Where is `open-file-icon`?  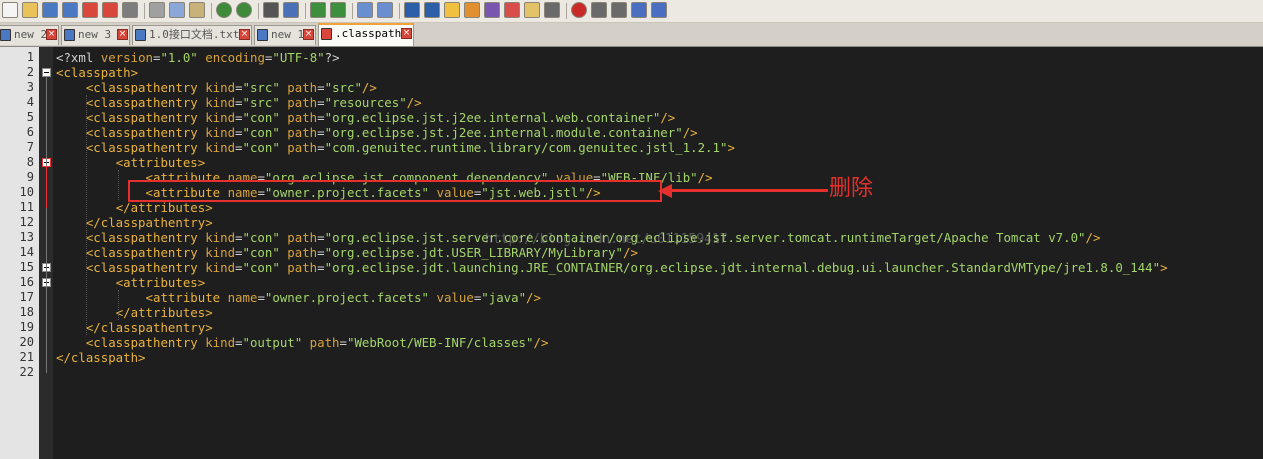
open-file-icon is located at coordinates (30, 10).